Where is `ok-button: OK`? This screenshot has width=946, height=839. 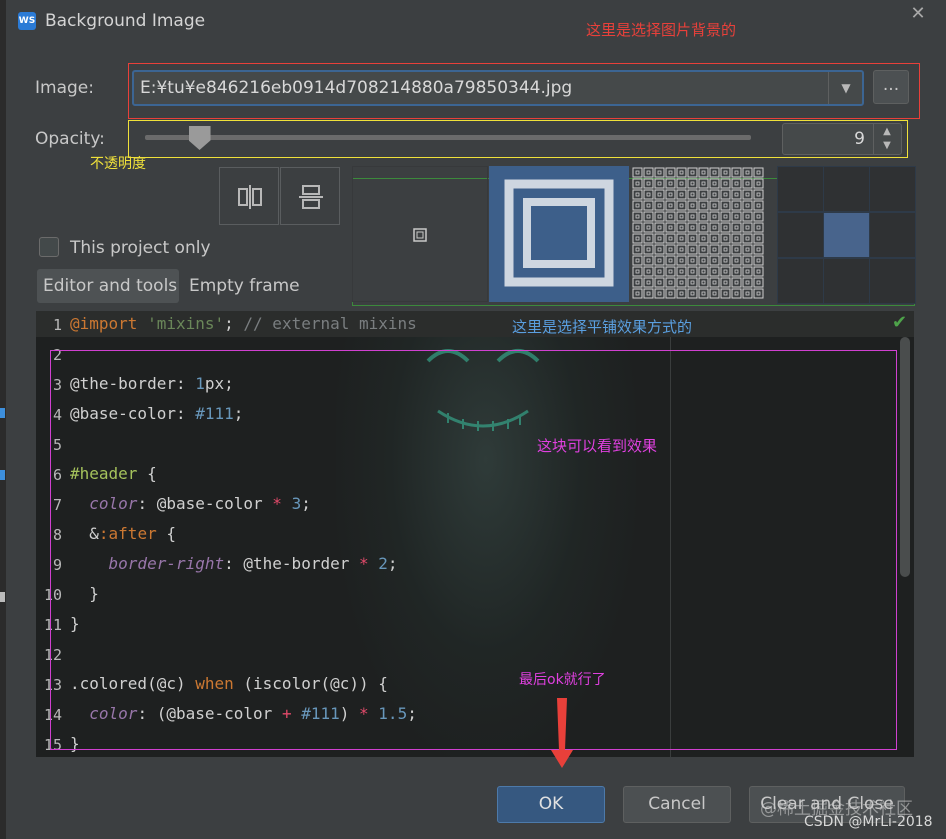
ok-button: OK is located at coordinates (551, 804).